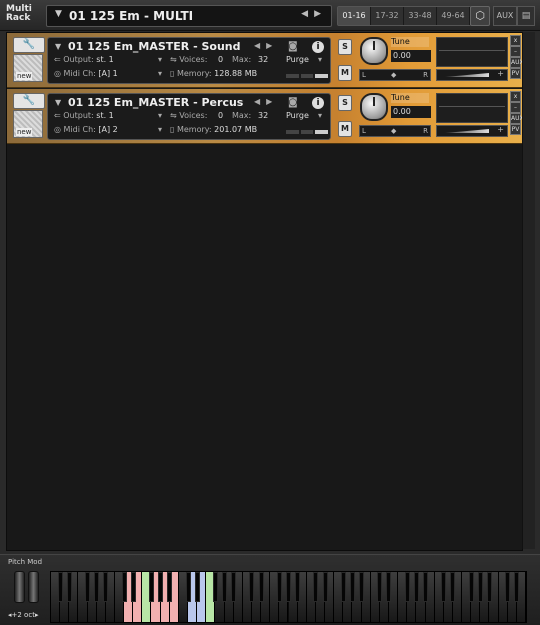 The image size is (540, 625). I want to click on mod-wheel, so click(33, 587).